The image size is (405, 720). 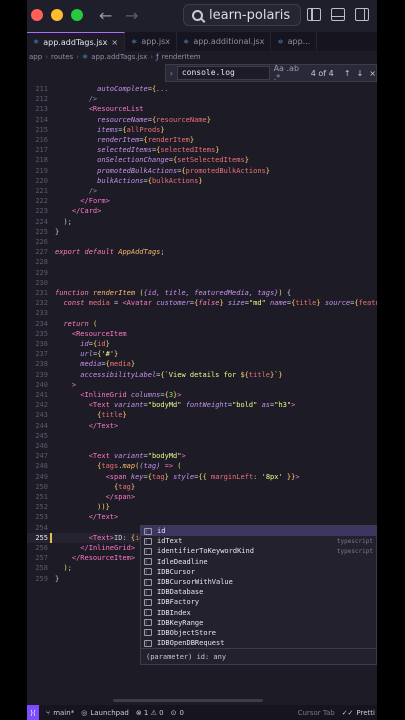 I want to click on code-text: {title}, so click(x=112, y=415).